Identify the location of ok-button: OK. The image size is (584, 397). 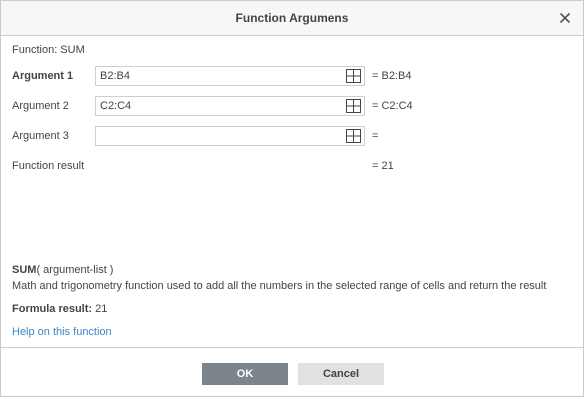
(245, 374).